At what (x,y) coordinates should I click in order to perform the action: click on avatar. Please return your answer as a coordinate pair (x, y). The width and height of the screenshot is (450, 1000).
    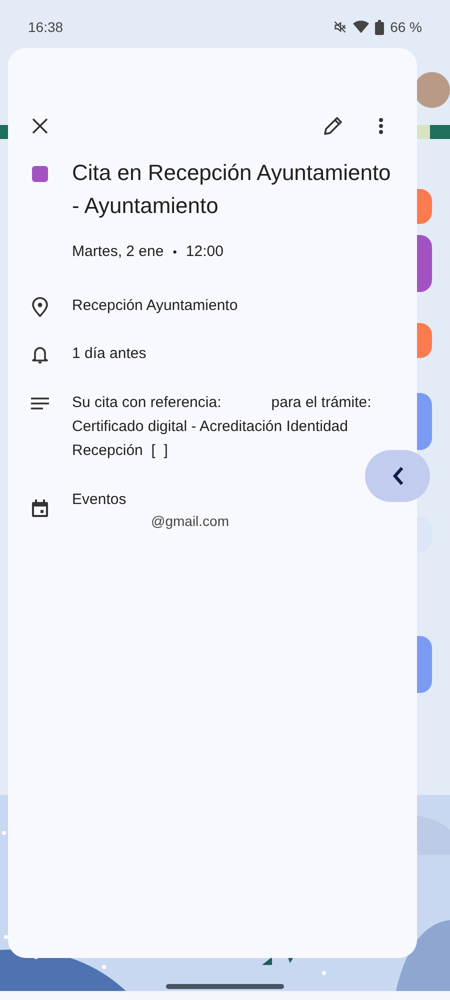
    Looking at the image, I should click on (432, 90).